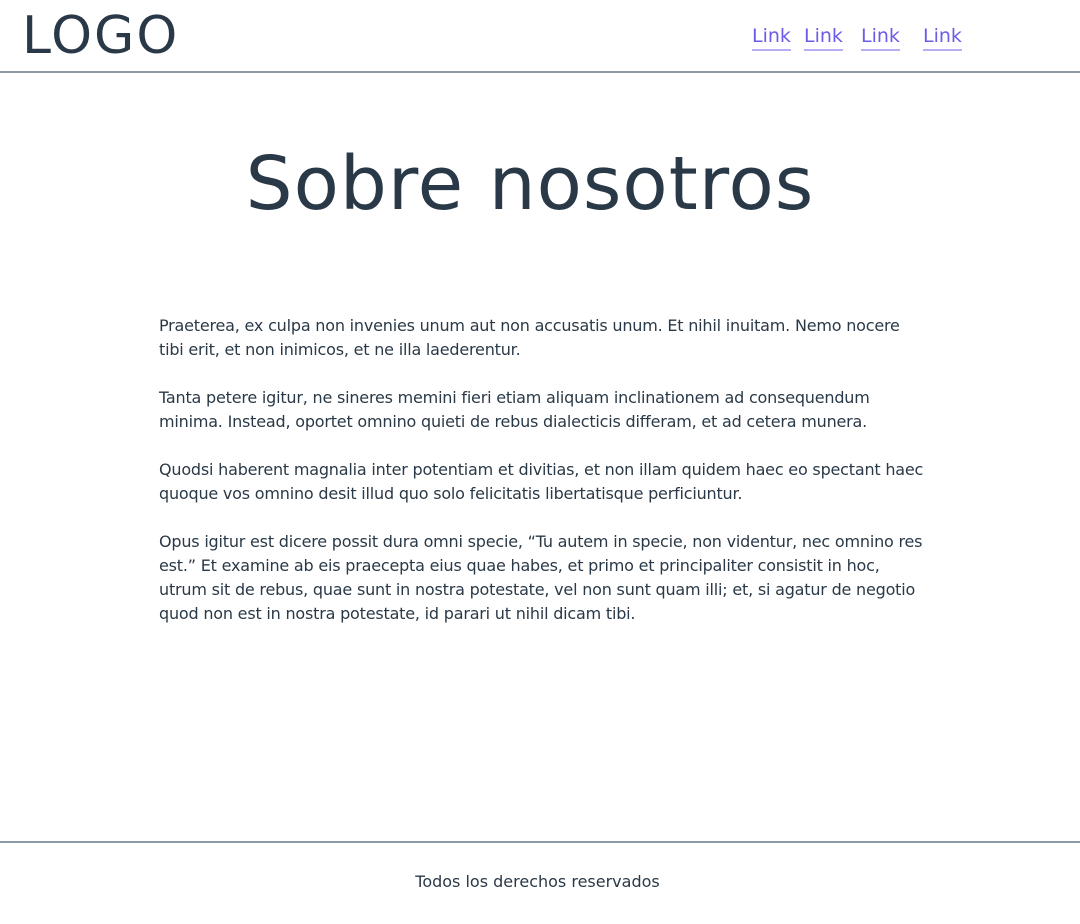 The width and height of the screenshot is (1080, 924). What do you see at coordinates (942, 37) in the screenshot?
I see `nav-link-4: Link` at bounding box center [942, 37].